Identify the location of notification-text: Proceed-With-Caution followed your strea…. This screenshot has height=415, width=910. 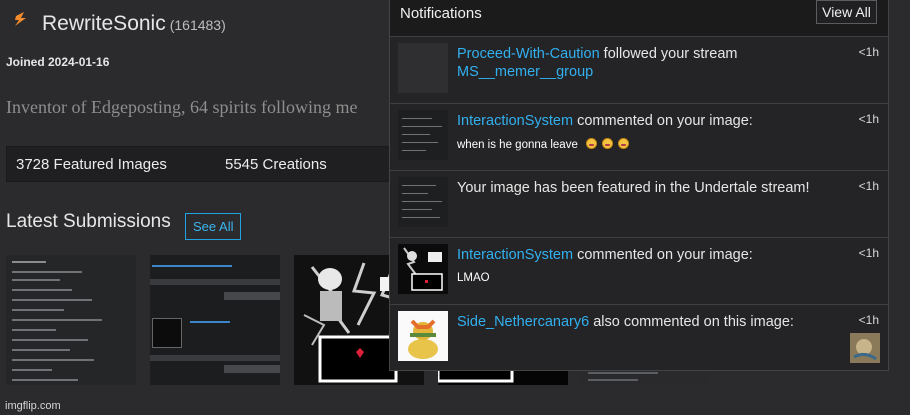
(647, 63).